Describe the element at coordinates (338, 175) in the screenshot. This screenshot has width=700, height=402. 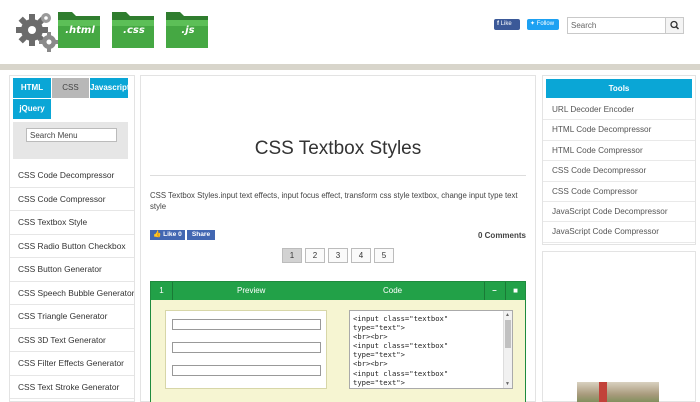
I see `title-divider` at that location.